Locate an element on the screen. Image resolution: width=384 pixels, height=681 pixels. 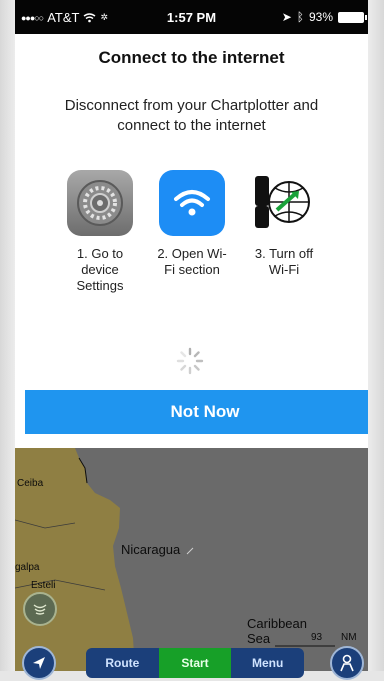
bluetooth-icon: ᛒ is located at coordinates (300, 17).